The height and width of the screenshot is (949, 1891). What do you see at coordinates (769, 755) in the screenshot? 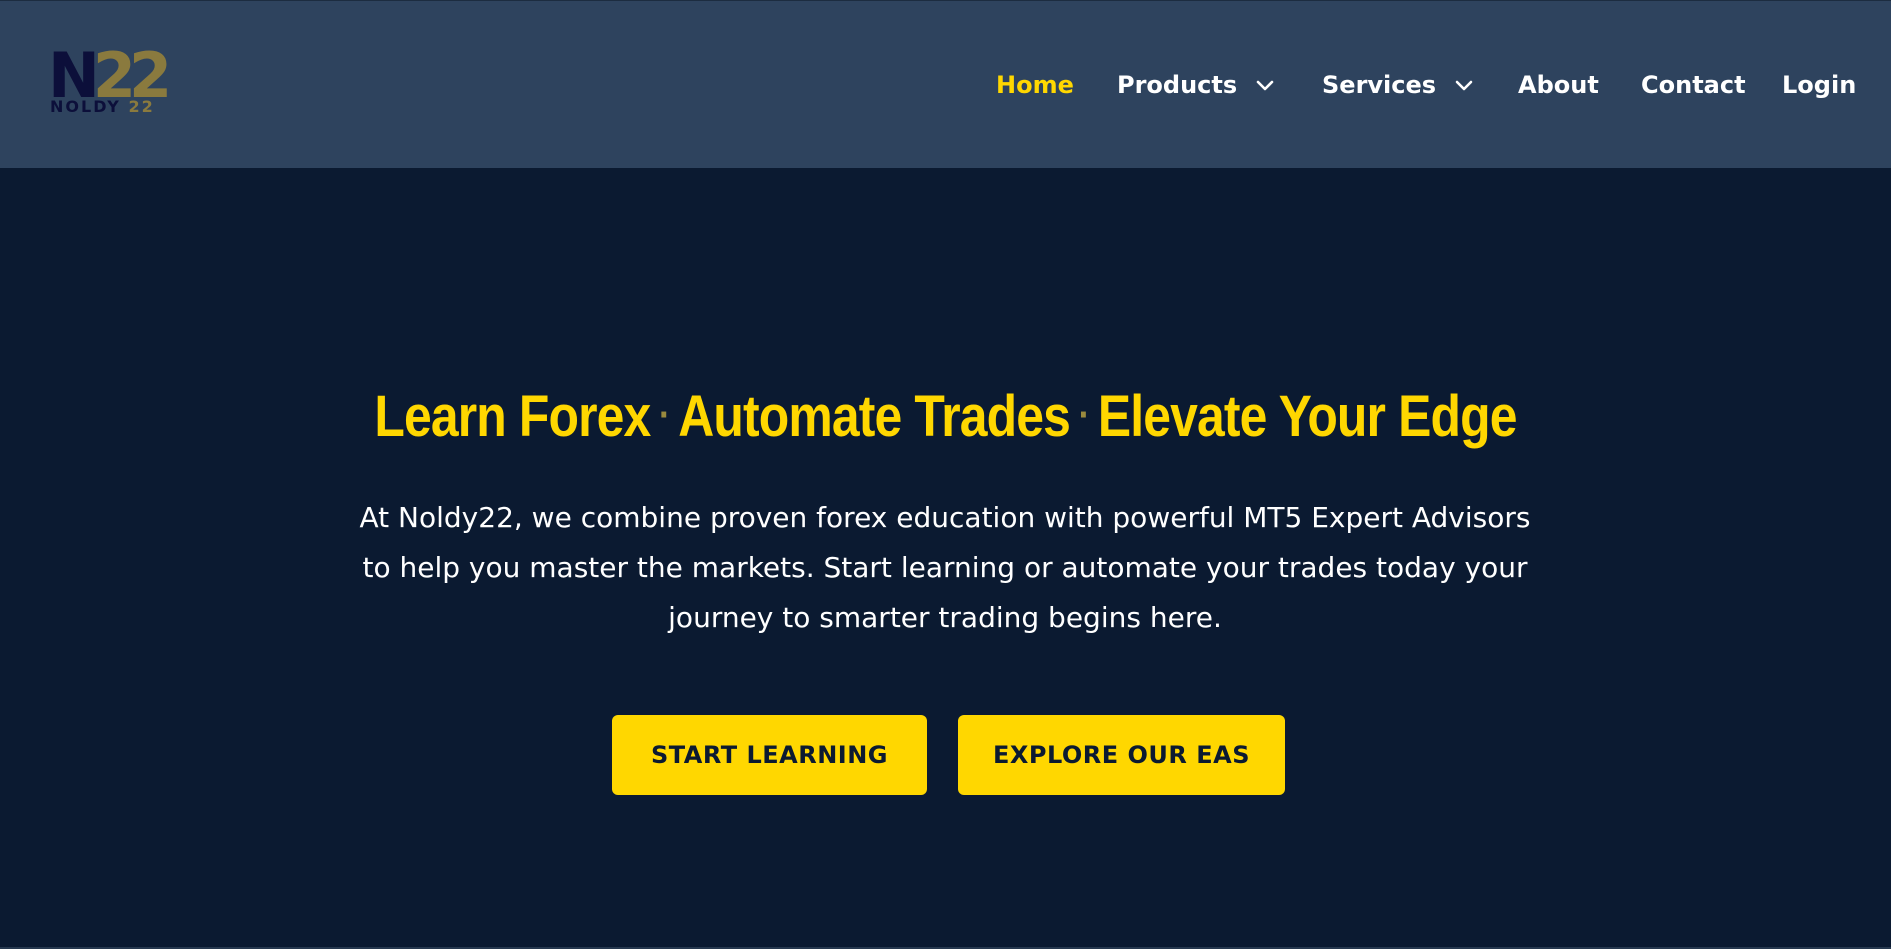
I see `start-learning-button: START LEARNING` at bounding box center [769, 755].